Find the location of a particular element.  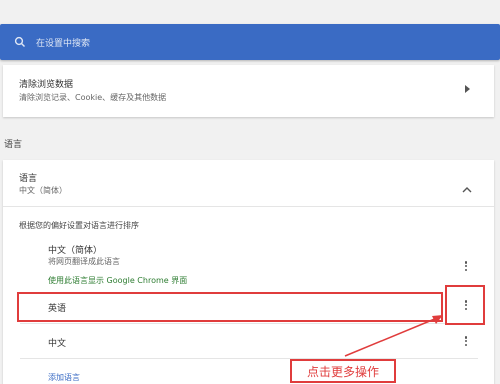

annotation-arrow is located at coordinates (393, 336).